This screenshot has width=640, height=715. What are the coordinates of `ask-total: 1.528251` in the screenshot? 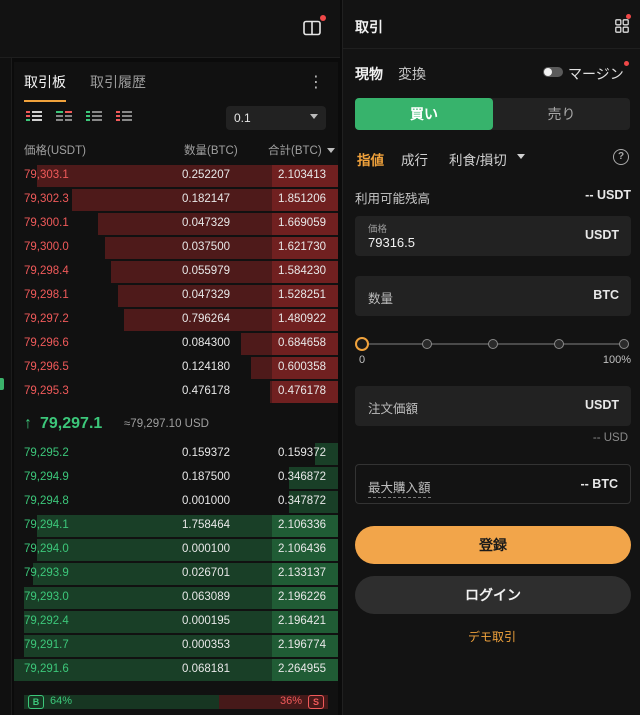 It's located at (302, 295).